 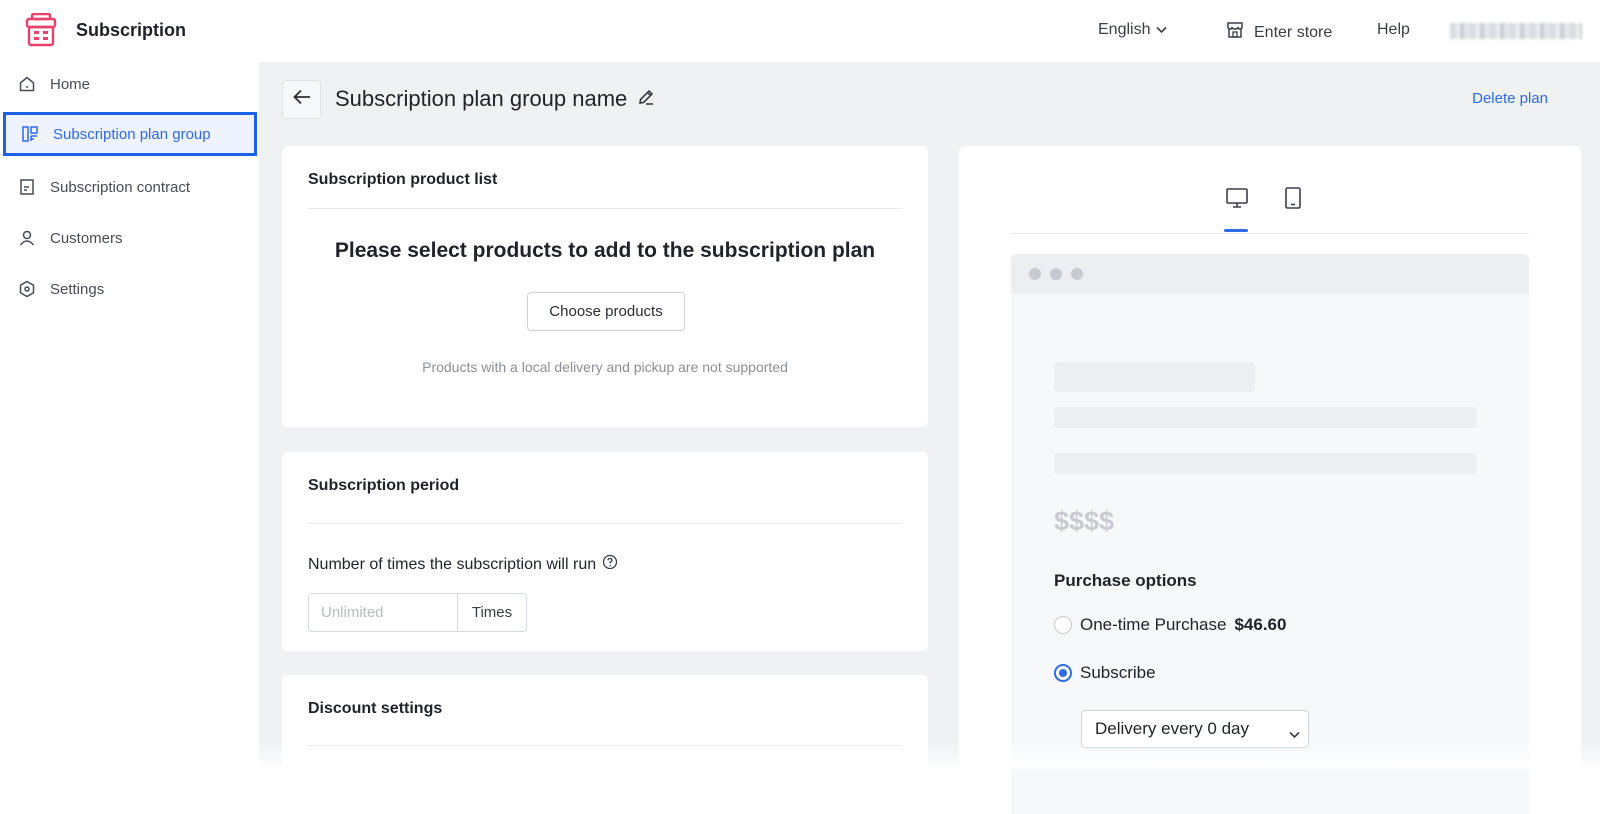 What do you see at coordinates (1063, 625) in the screenshot?
I see `one-time-radio` at bounding box center [1063, 625].